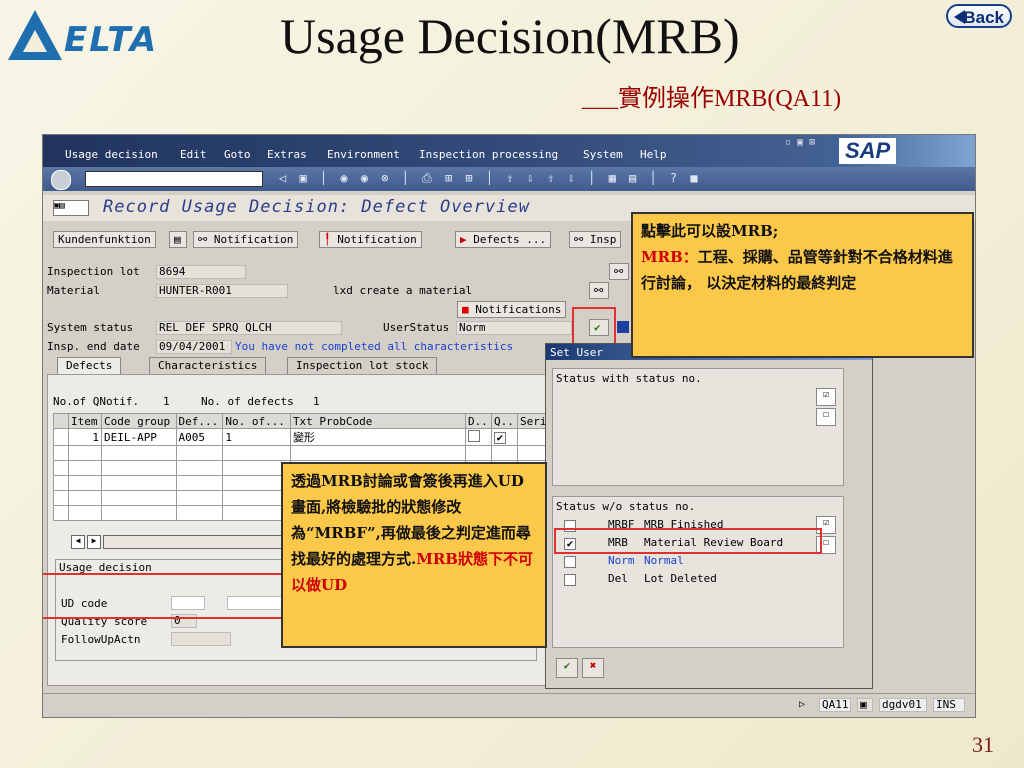  I want to click on col-q: Q.., so click(504, 421).